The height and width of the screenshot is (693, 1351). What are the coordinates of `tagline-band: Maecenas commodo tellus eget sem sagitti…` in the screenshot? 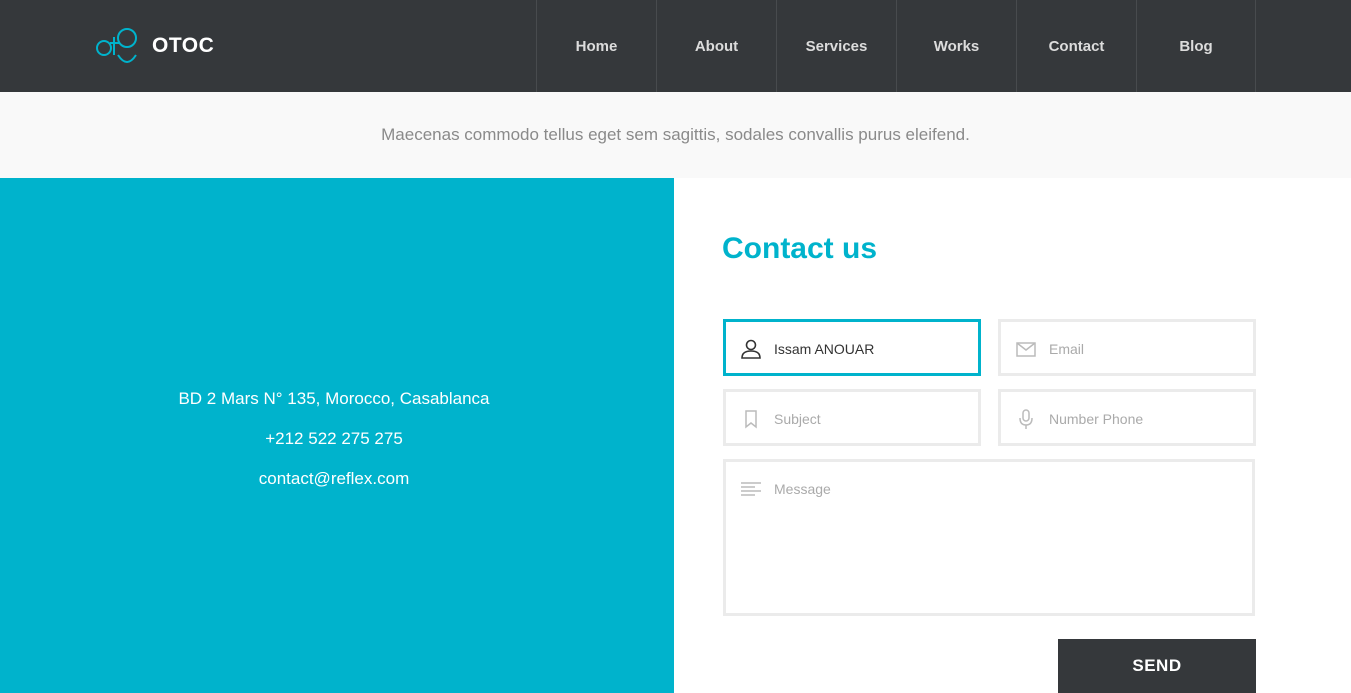 It's located at (675, 135).